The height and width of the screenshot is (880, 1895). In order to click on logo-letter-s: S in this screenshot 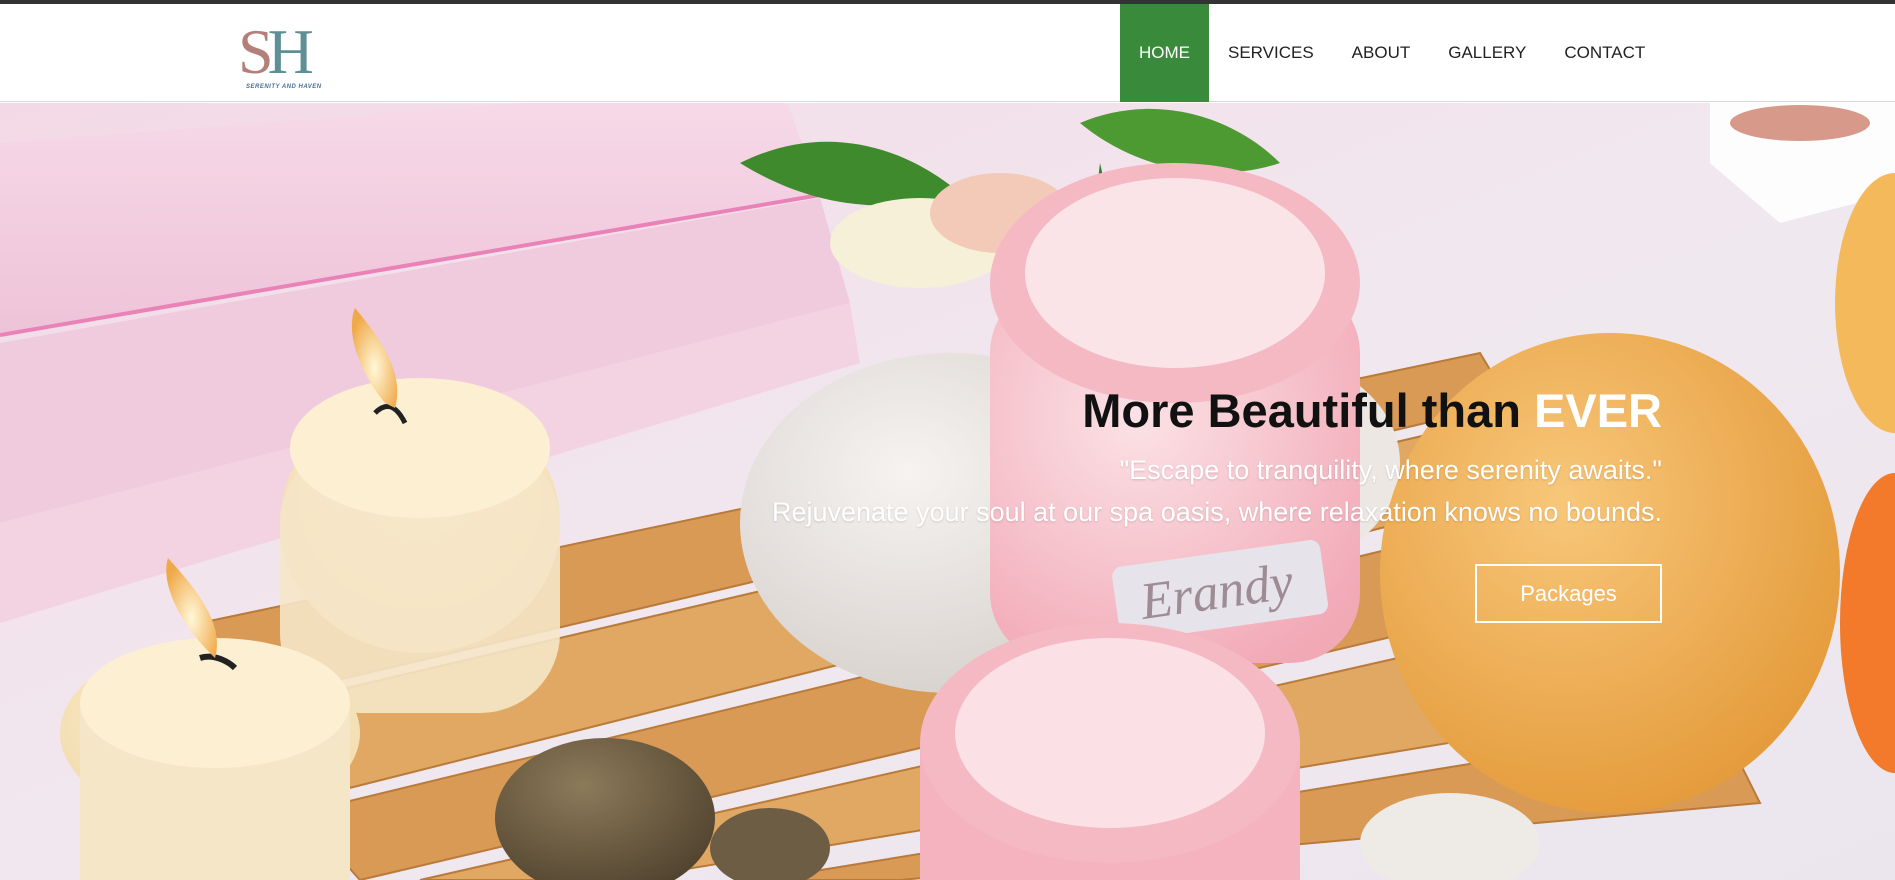, I will do `click(256, 51)`.